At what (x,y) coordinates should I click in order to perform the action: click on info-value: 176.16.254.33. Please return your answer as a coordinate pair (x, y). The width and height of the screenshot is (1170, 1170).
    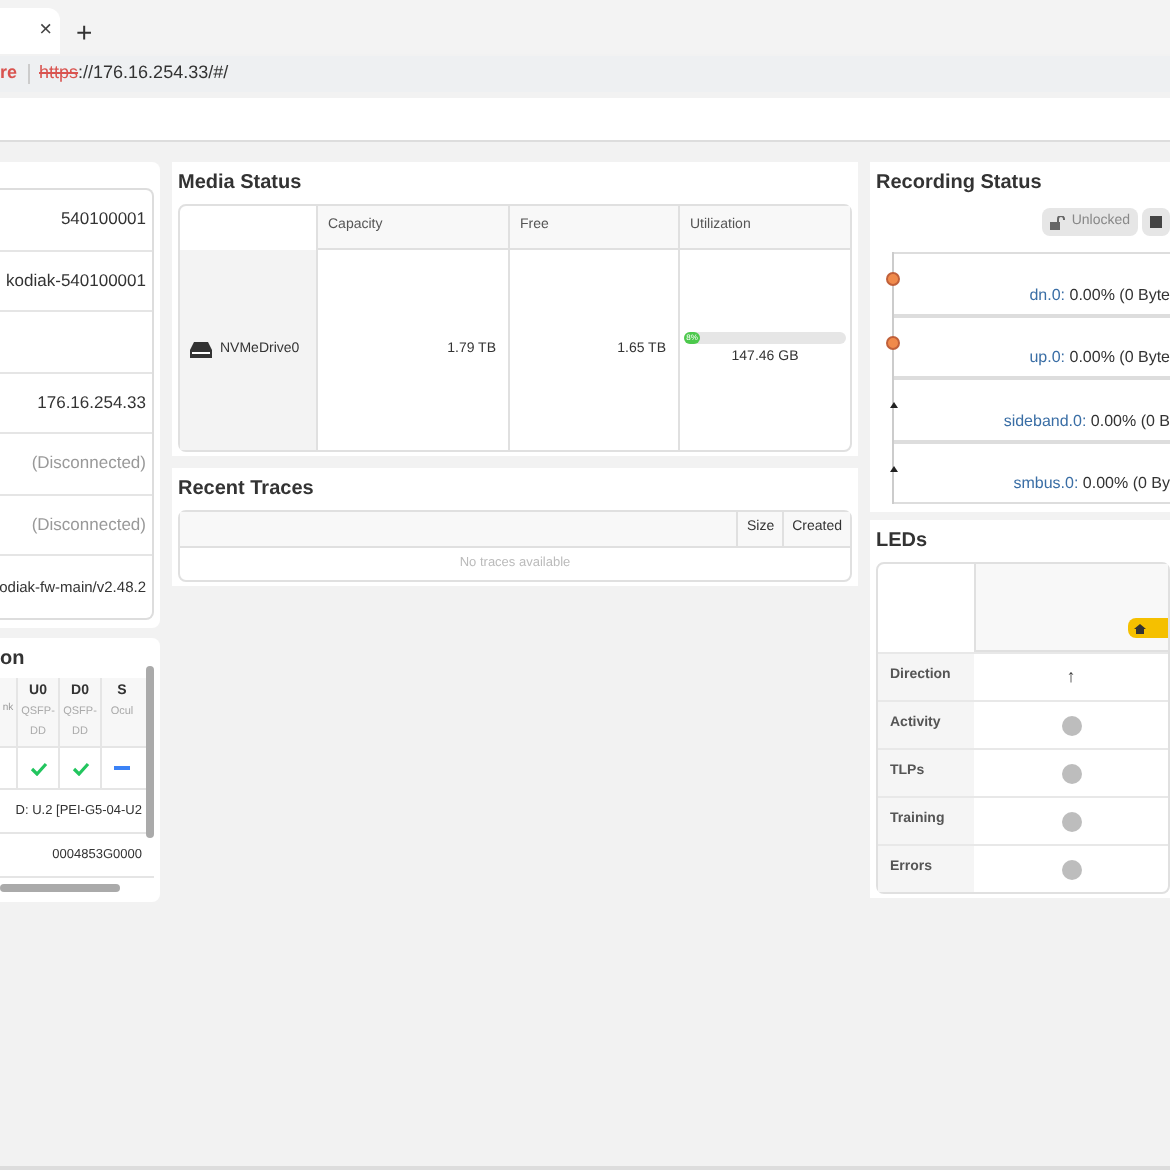
    Looking at the image, I should click on (91, 402).